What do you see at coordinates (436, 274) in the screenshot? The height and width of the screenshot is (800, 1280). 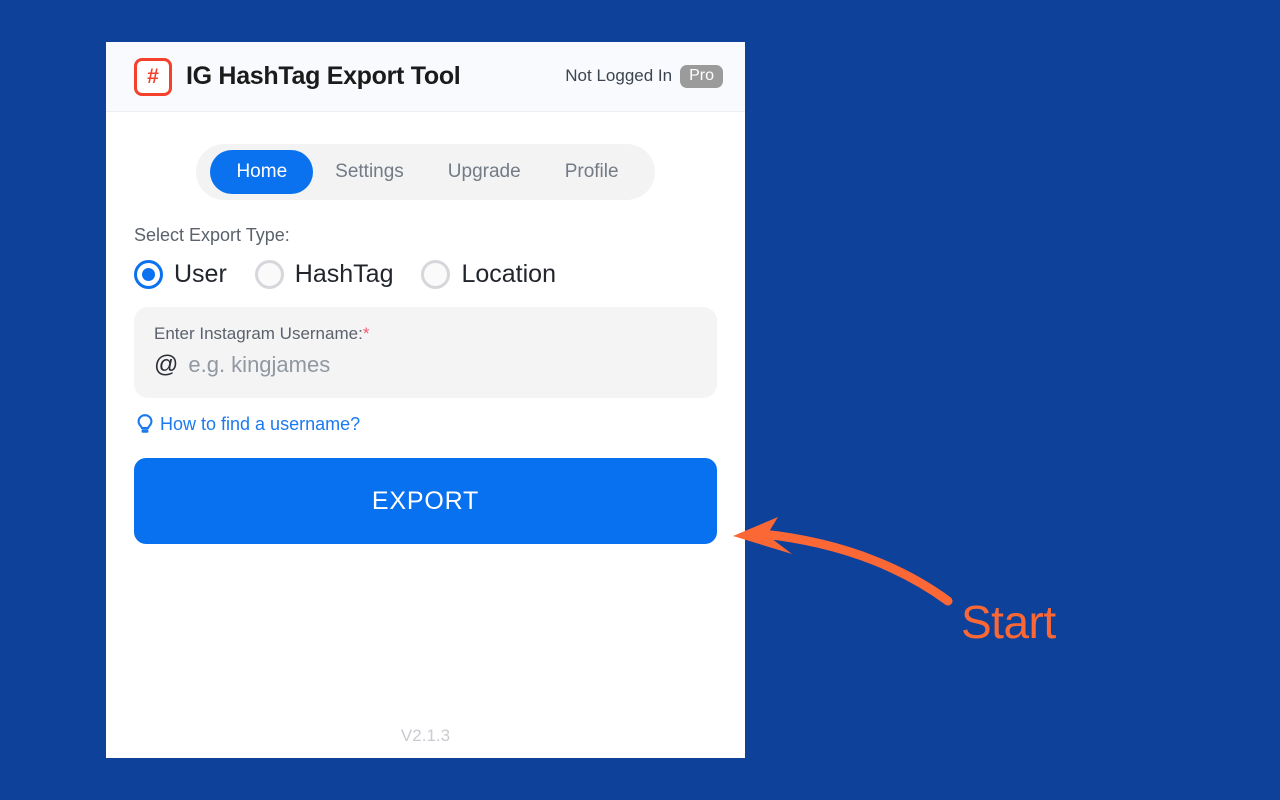 I see `radio-icon-location` at bounding box center [436, 274].